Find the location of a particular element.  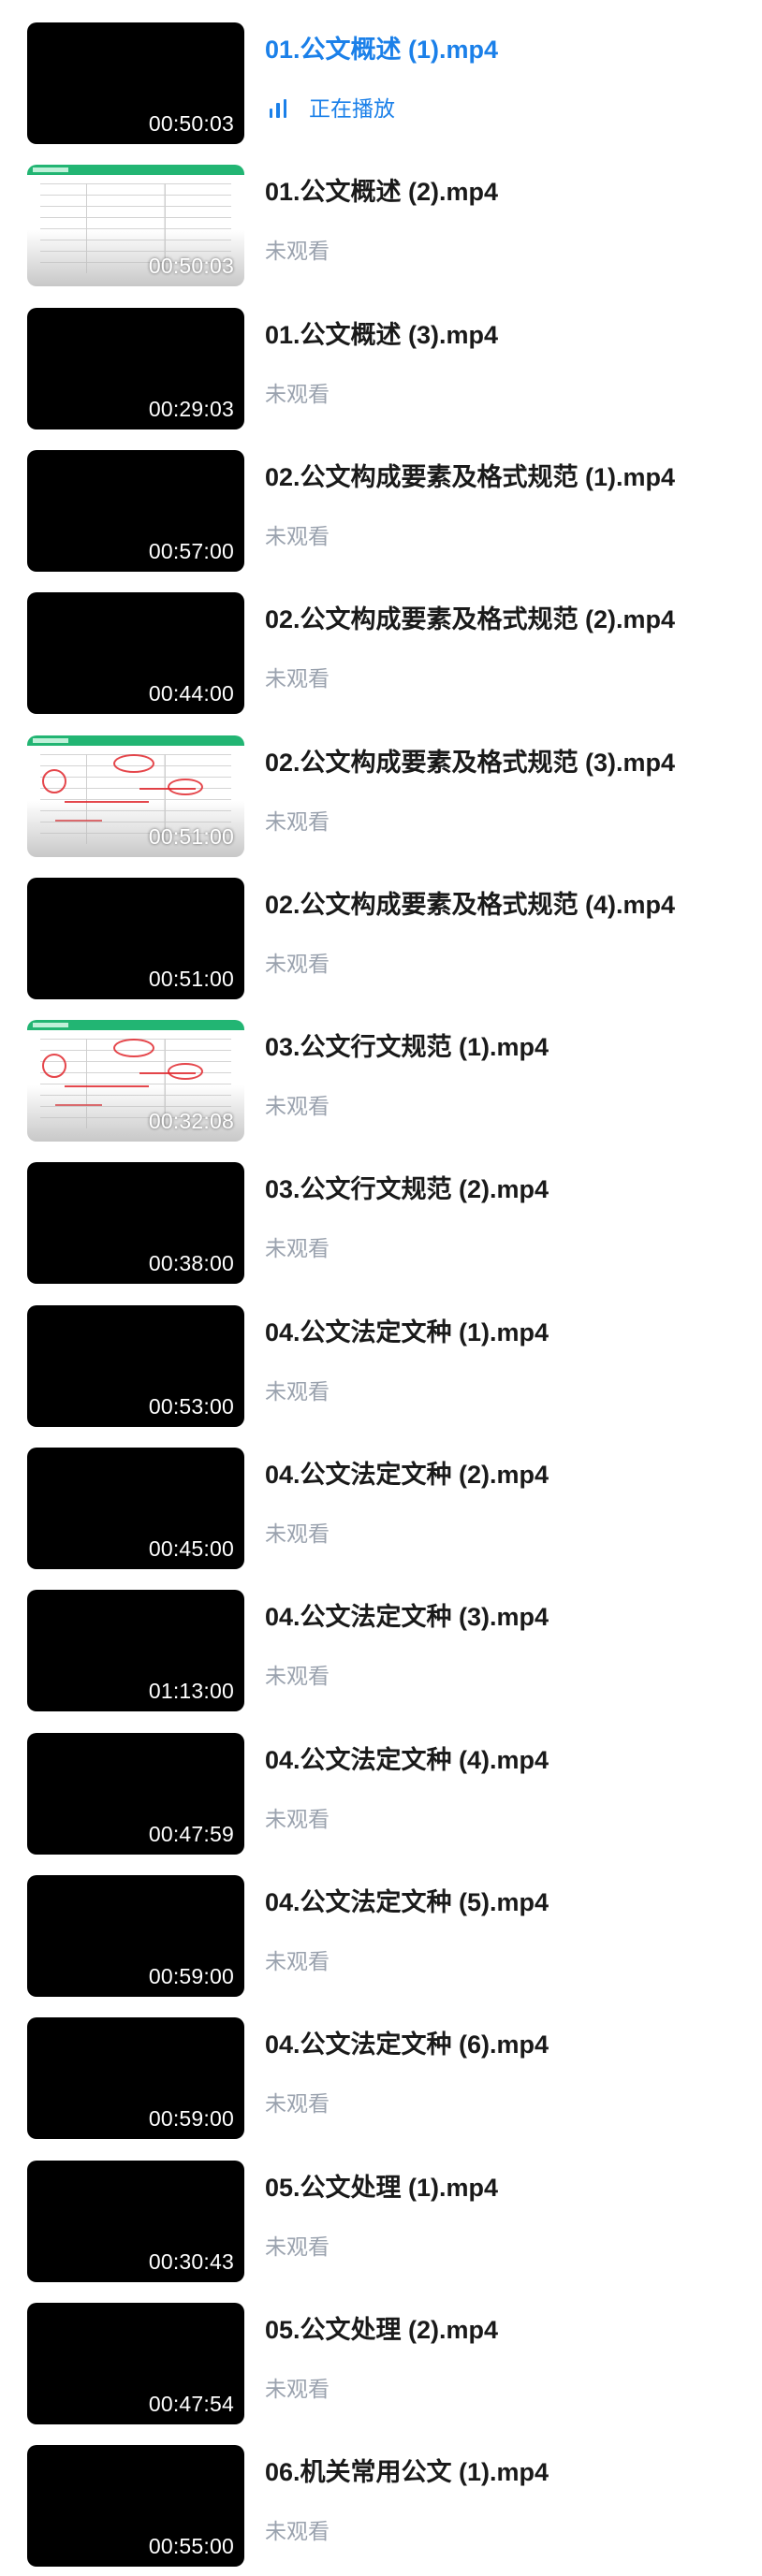

playlist-item: 00:38:00 03.公文行文规范 (2).mp4 未观看 is located at coordinates (381, 1227).